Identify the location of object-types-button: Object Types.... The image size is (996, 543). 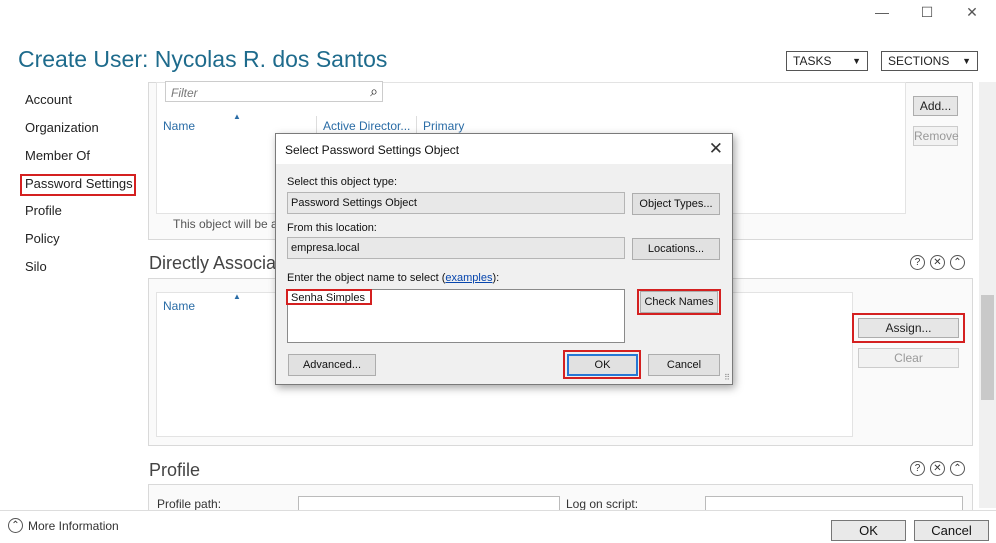
(676, 204).